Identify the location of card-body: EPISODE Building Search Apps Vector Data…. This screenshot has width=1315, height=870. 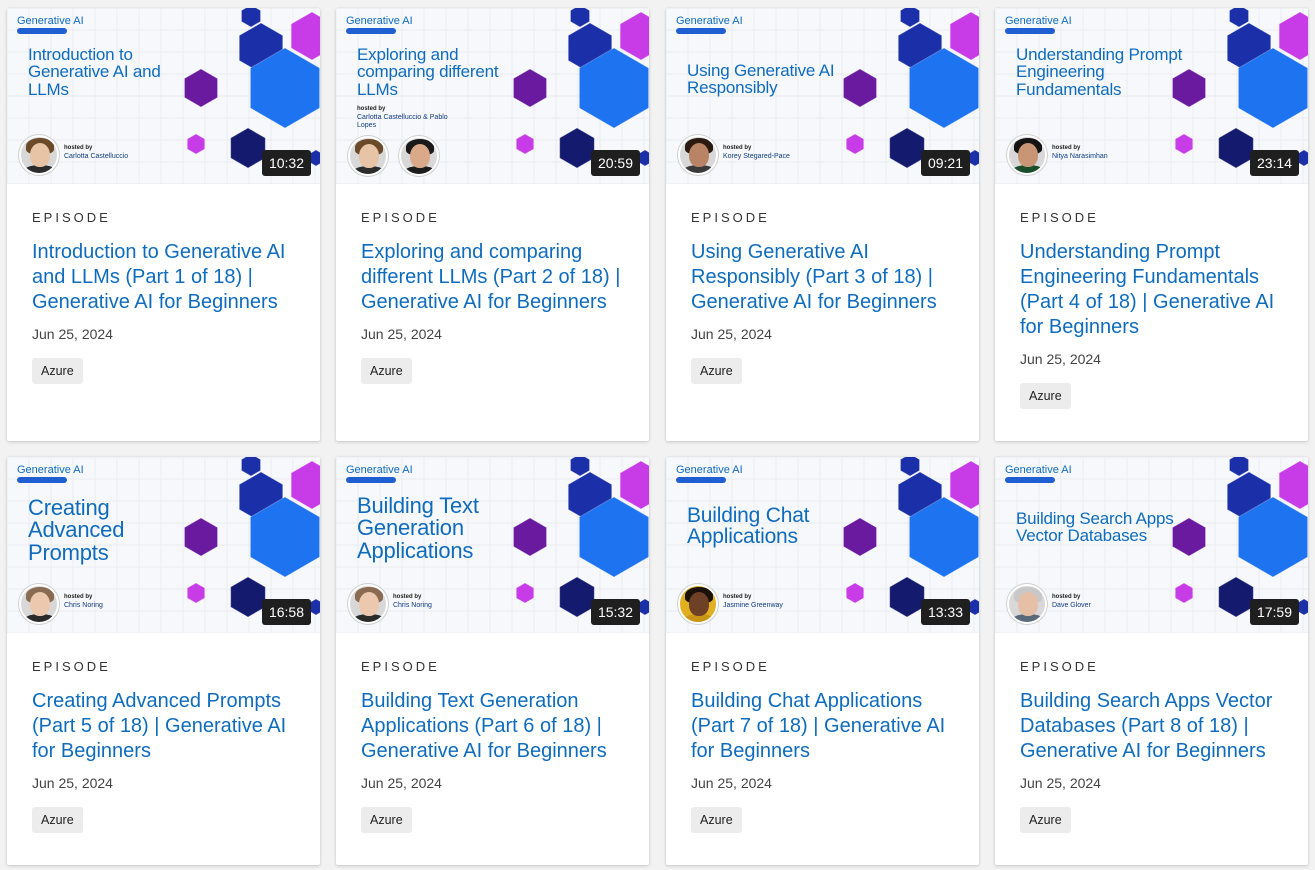
(1151, 743).